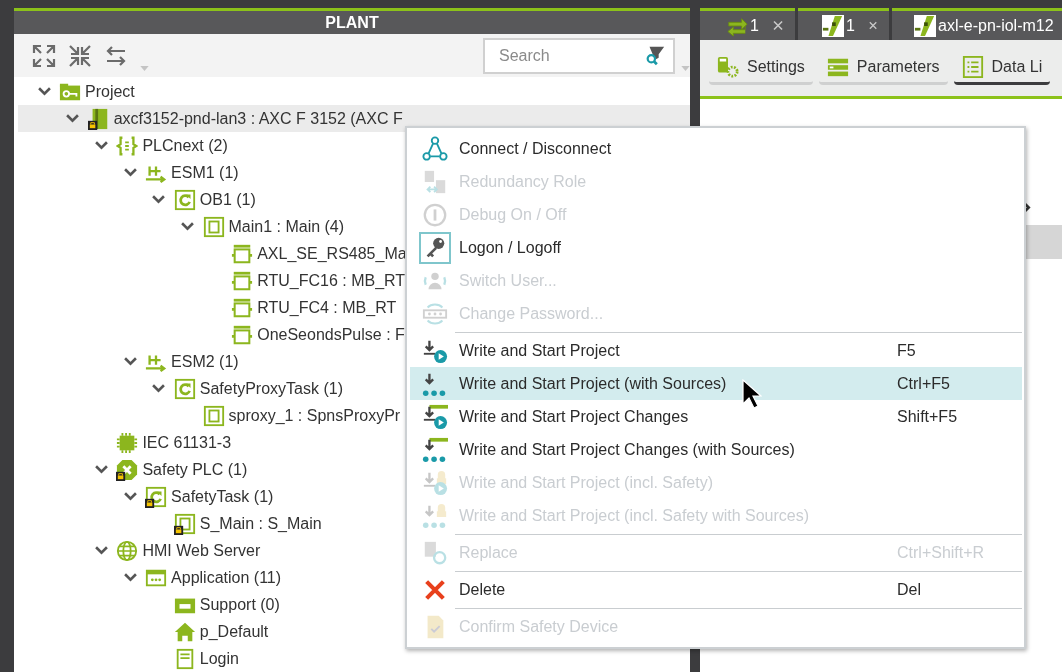  I want to click on panel-title: PLANT, so click(352, 22).